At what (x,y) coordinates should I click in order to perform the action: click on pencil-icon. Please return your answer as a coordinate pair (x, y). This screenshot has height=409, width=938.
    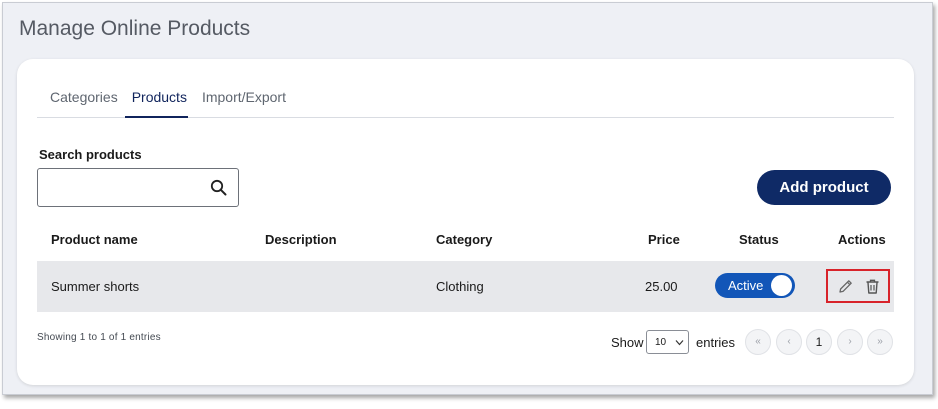
    Looking at the image, I should click on (845, 286).